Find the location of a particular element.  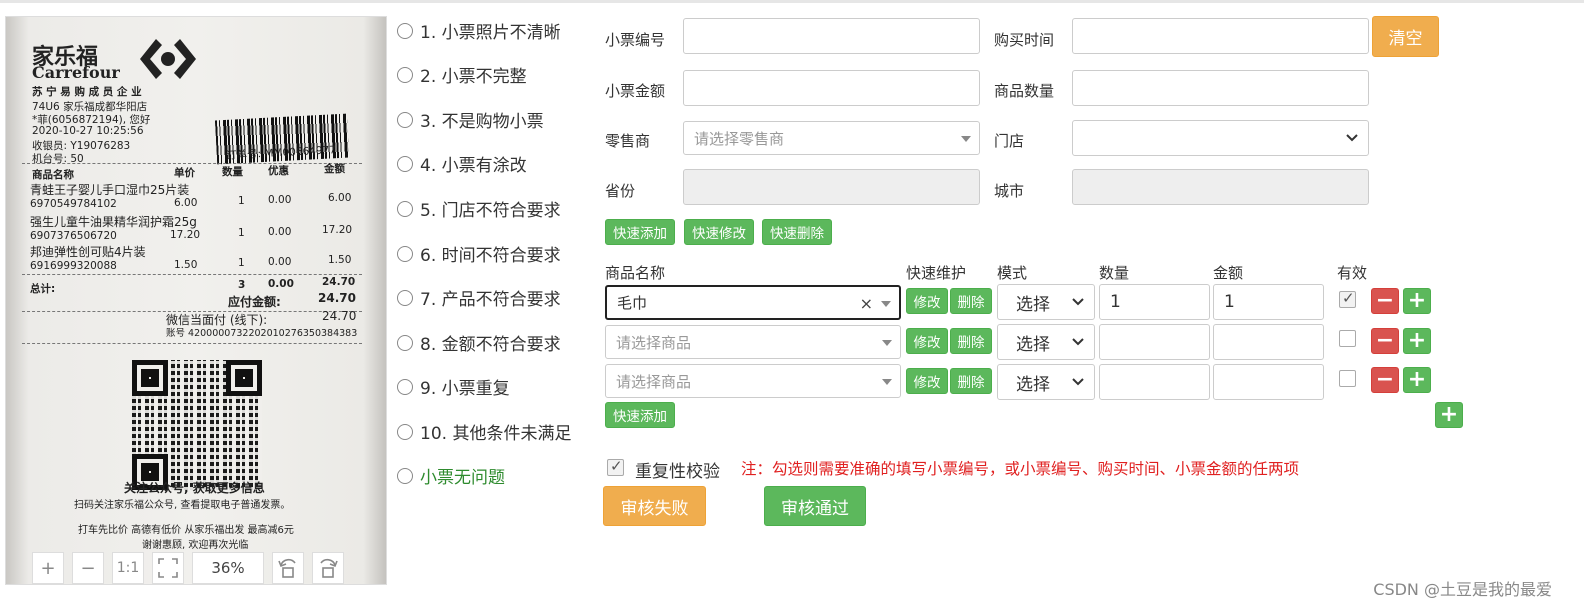

receipt-item-amt: 6.00 is located at coordinates (340, 198).